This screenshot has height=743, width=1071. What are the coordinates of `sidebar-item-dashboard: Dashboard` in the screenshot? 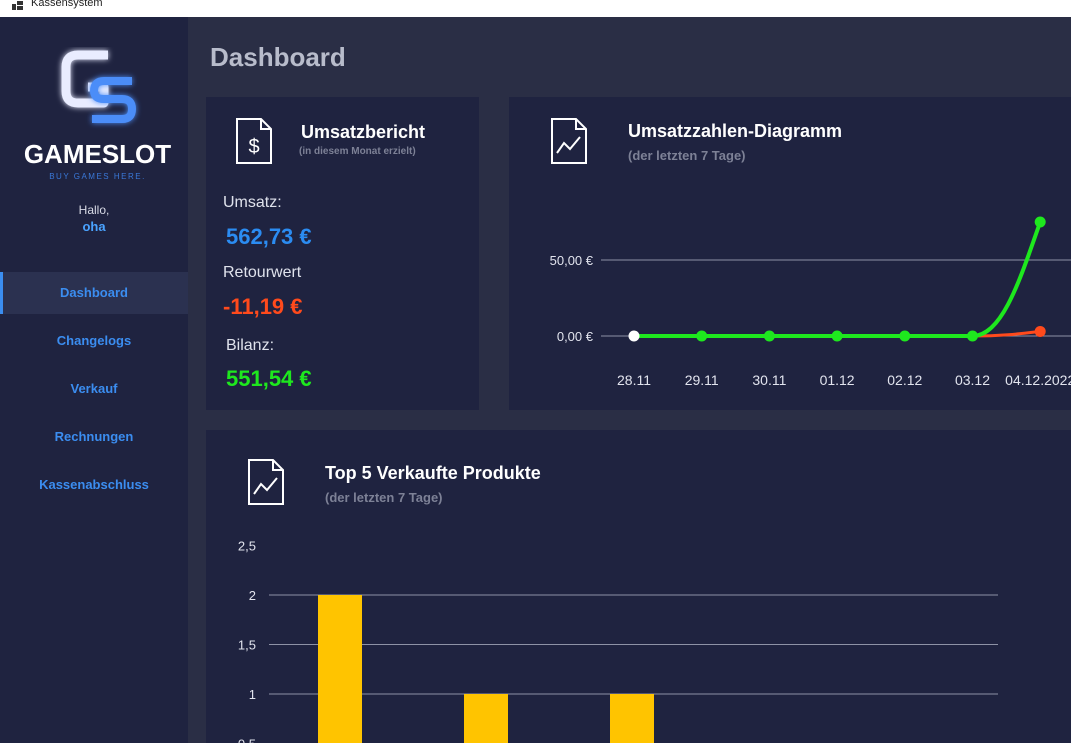 It's located at (94, 293).